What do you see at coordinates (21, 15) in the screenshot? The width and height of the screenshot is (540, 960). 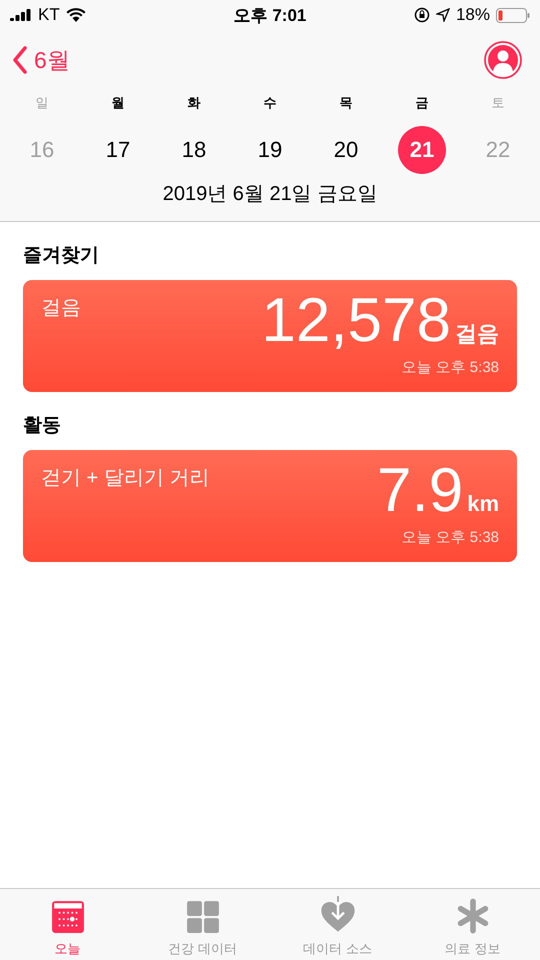 I see `signal-icon` at bounding box center [21, 15].